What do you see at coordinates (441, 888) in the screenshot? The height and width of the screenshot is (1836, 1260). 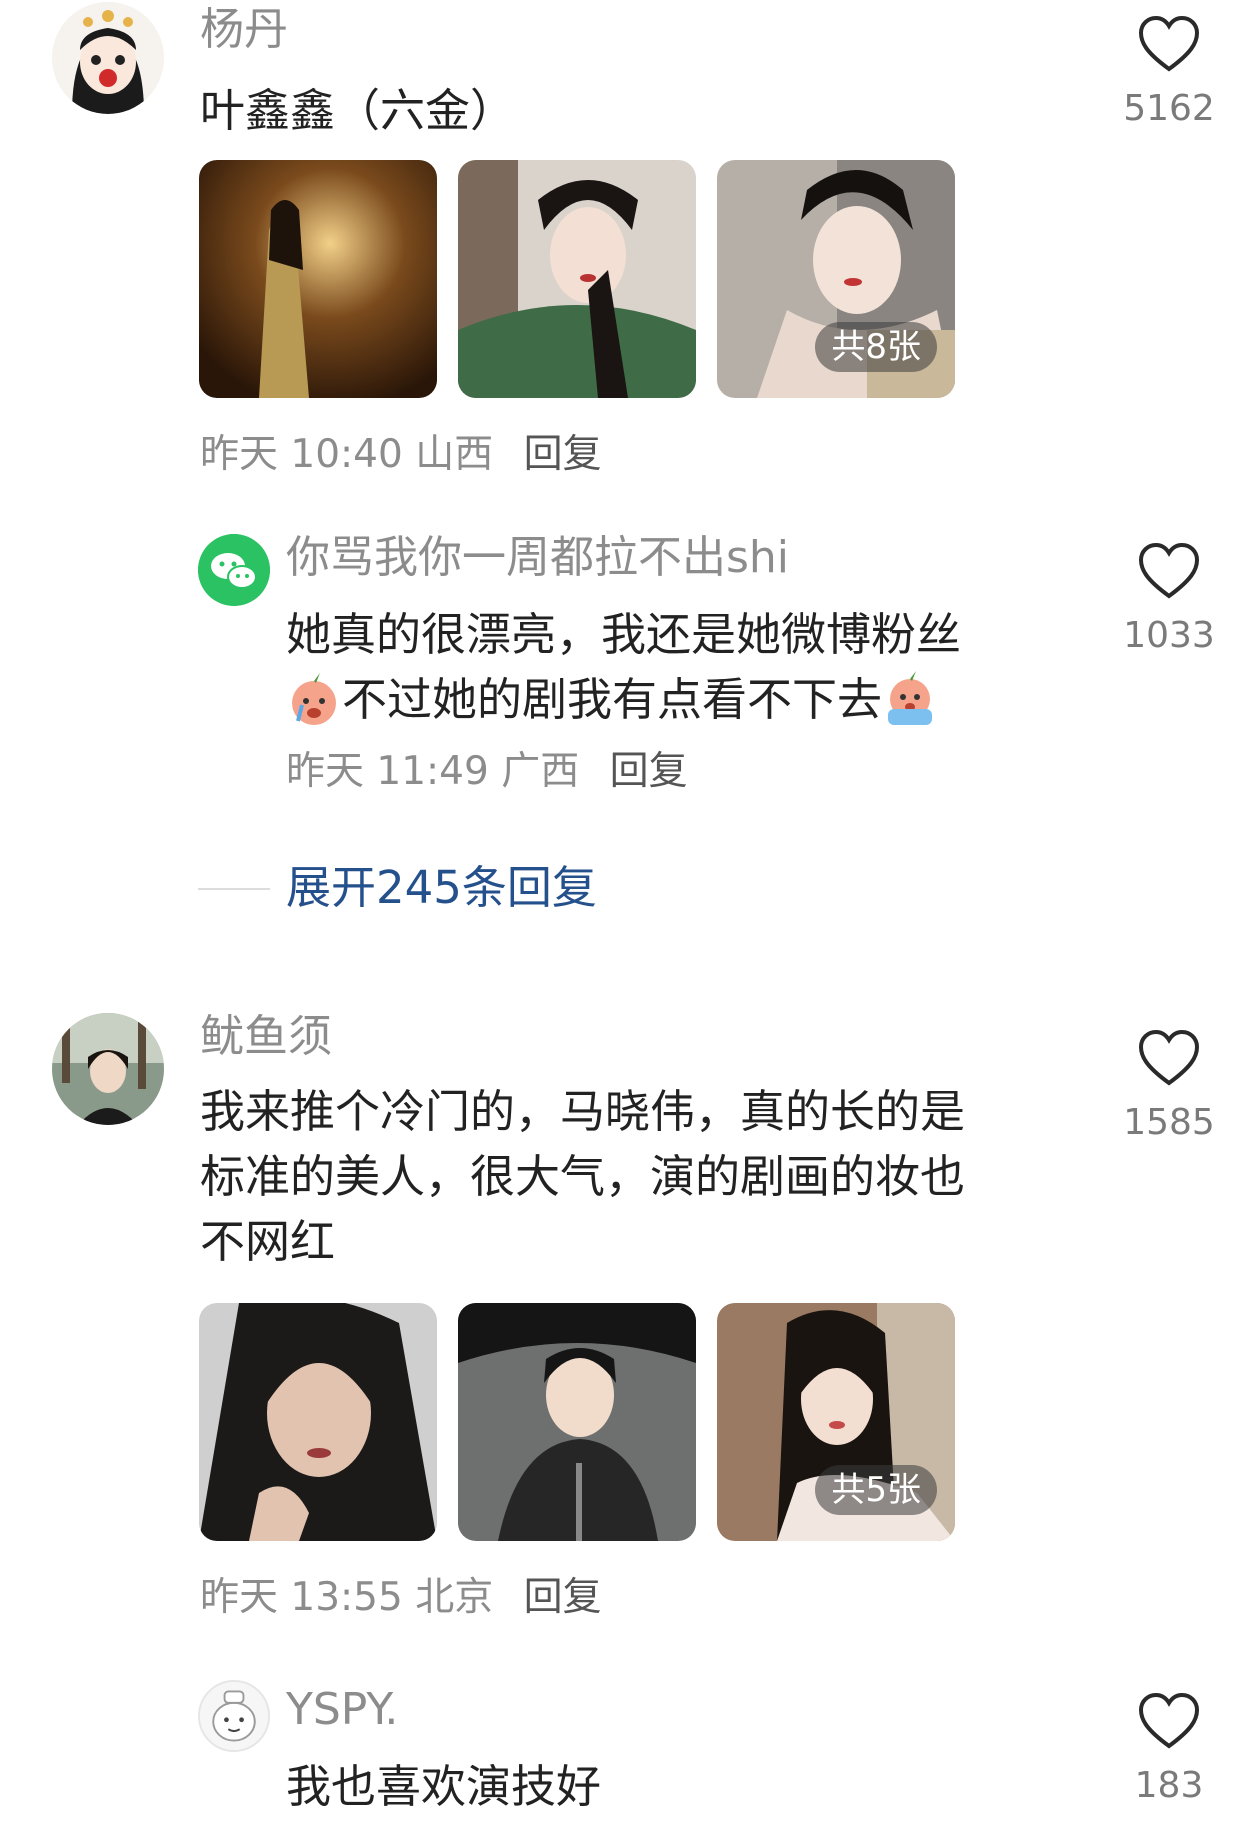 I see `expand-replies-button: 展开245条回复` at bounding box center [441, 888].